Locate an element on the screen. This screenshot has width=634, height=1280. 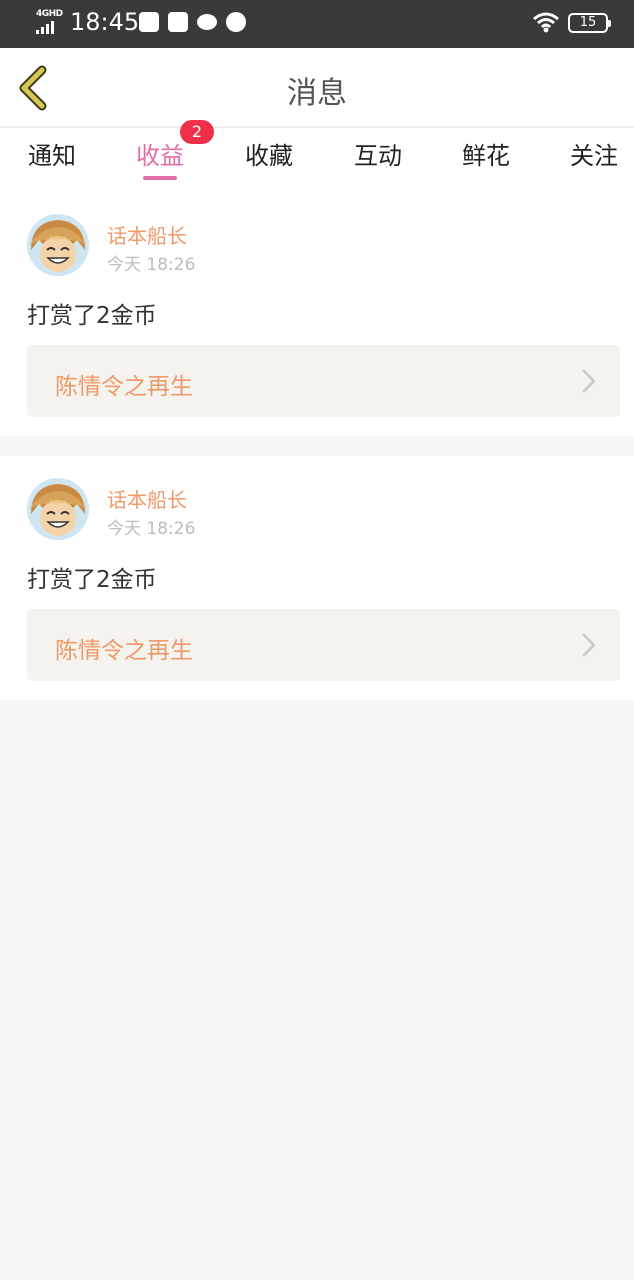
app-icon is located at coordinates (236, 22).